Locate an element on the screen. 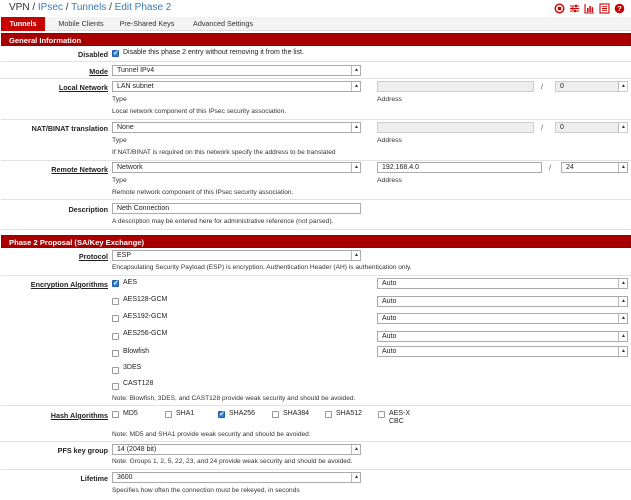 Image resolution: width=631 pixels, height=500 pixels. description-label: Description is located at coordinates (88, 209).